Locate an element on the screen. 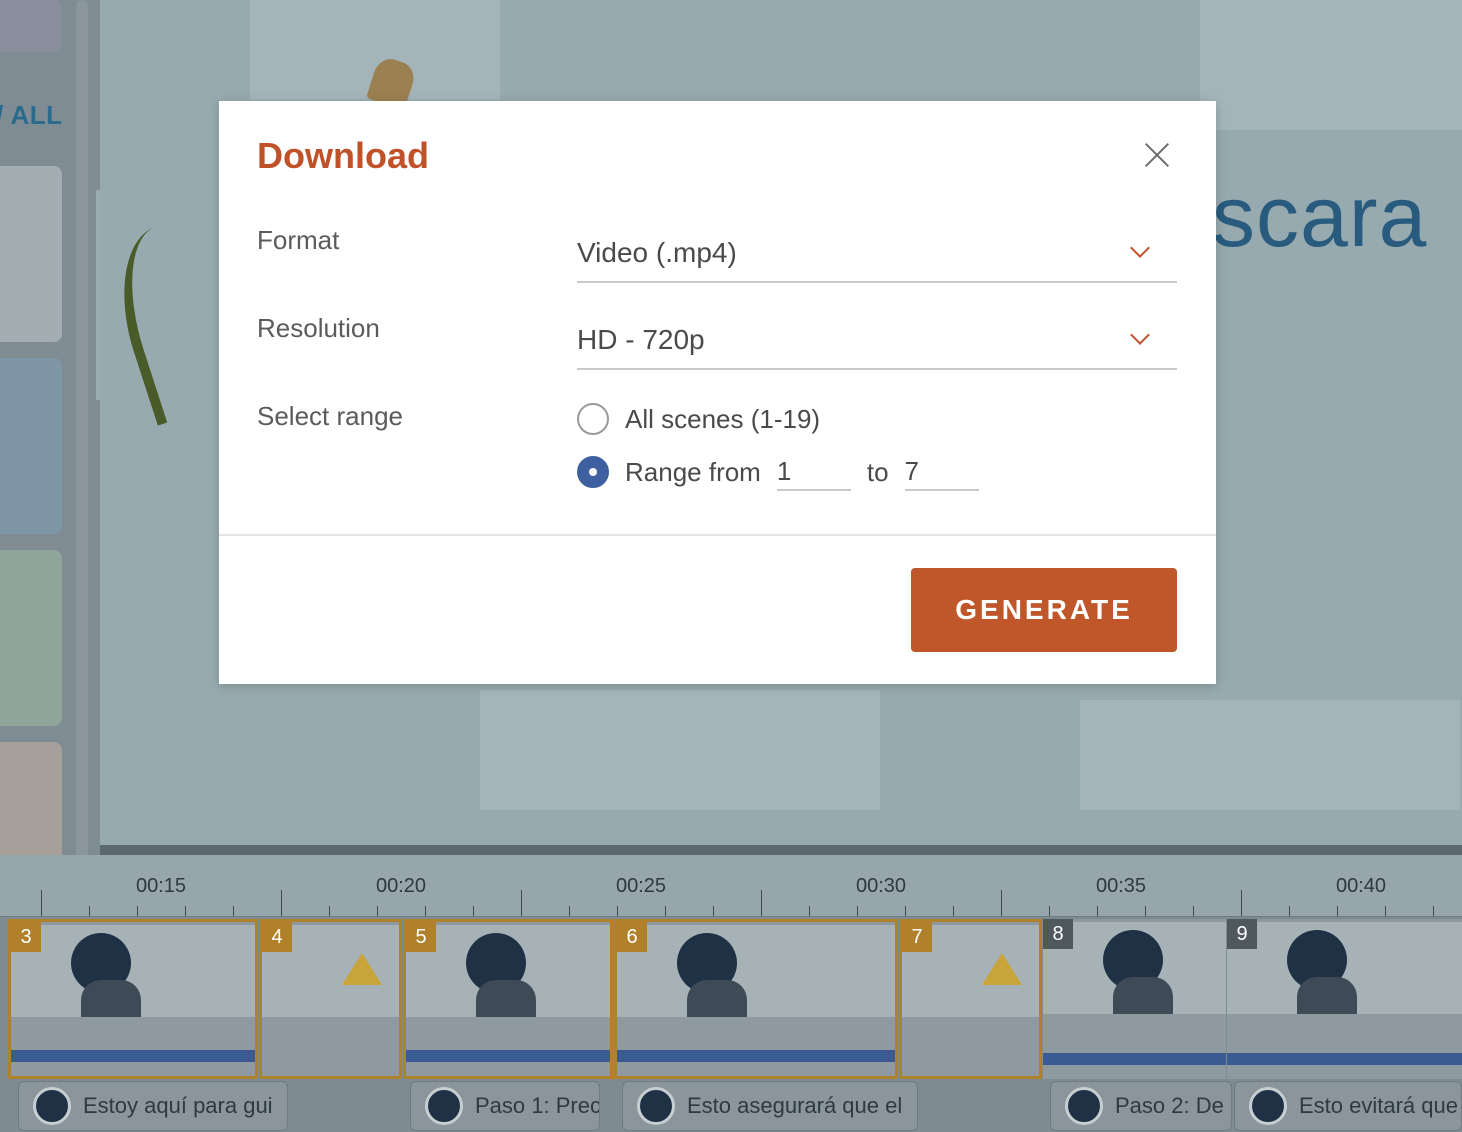 The height and width of the screenshot is (1132, 1462). scene-number: 5 is located at coordinates (421, 937).